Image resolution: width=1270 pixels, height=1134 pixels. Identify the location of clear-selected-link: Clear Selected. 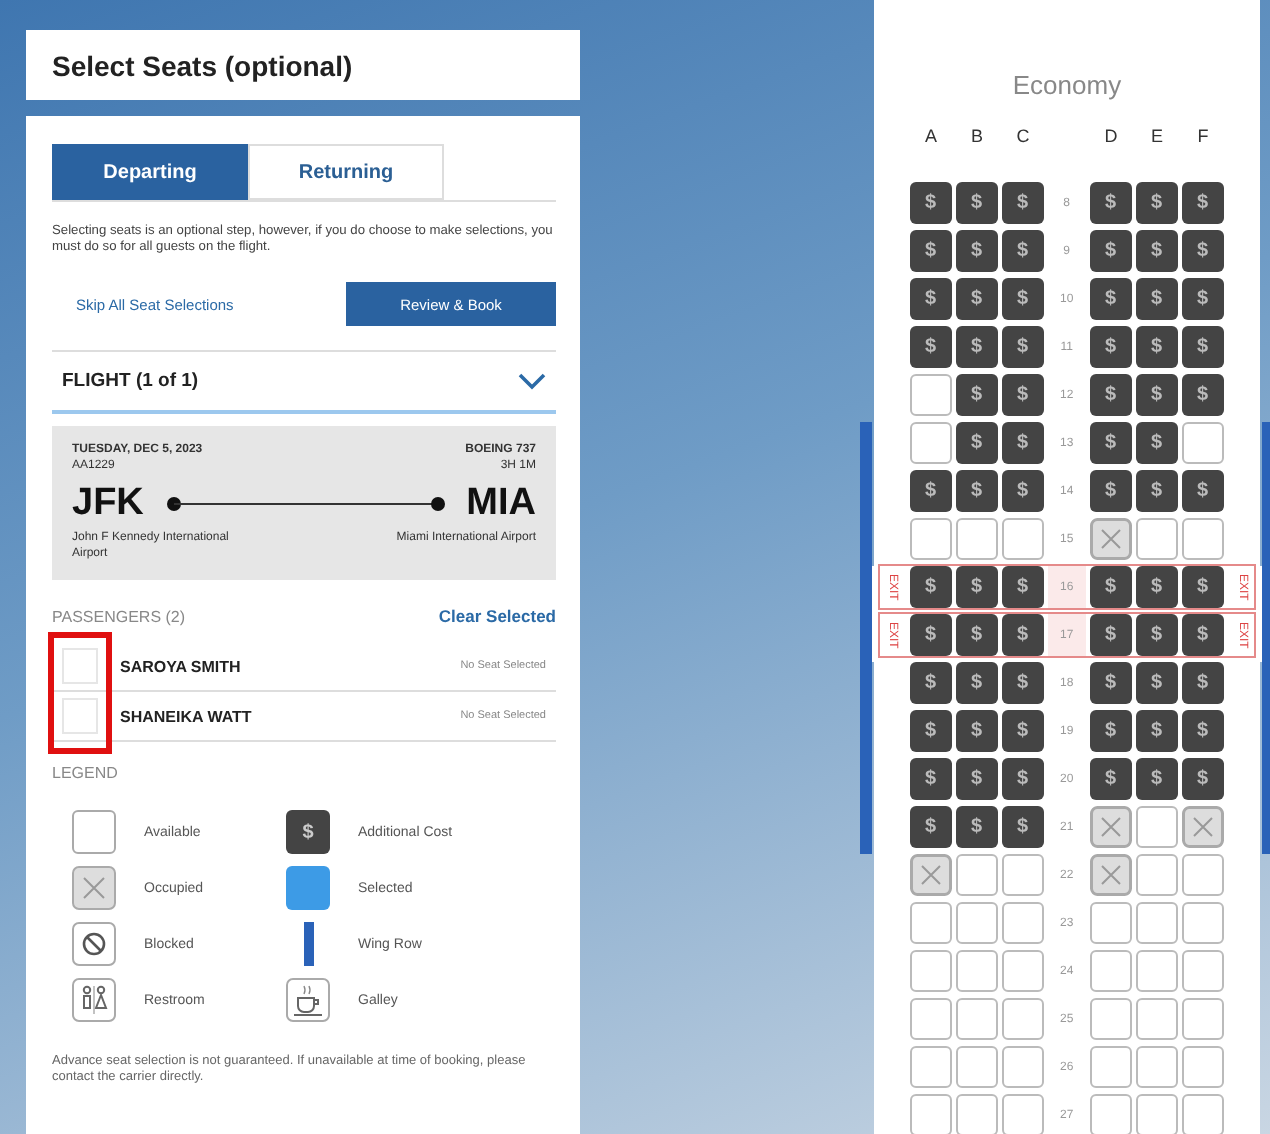
(497, 616).